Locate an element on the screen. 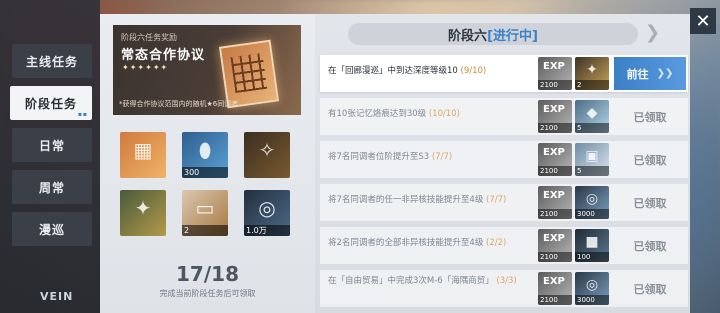  progress-current: 17 is located at coordinates (190, 274).